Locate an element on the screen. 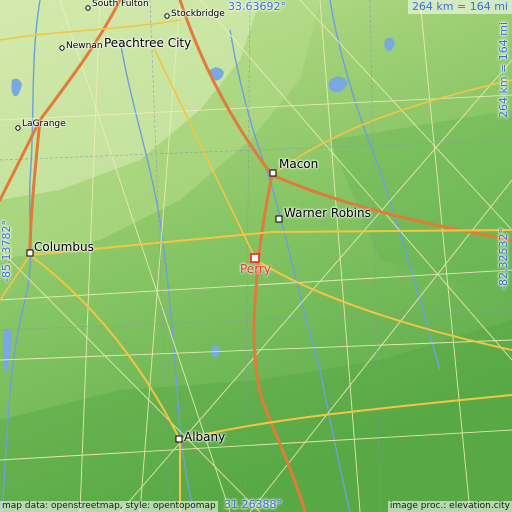  label-columbus: Columbus is located at coordinates (64, 247).